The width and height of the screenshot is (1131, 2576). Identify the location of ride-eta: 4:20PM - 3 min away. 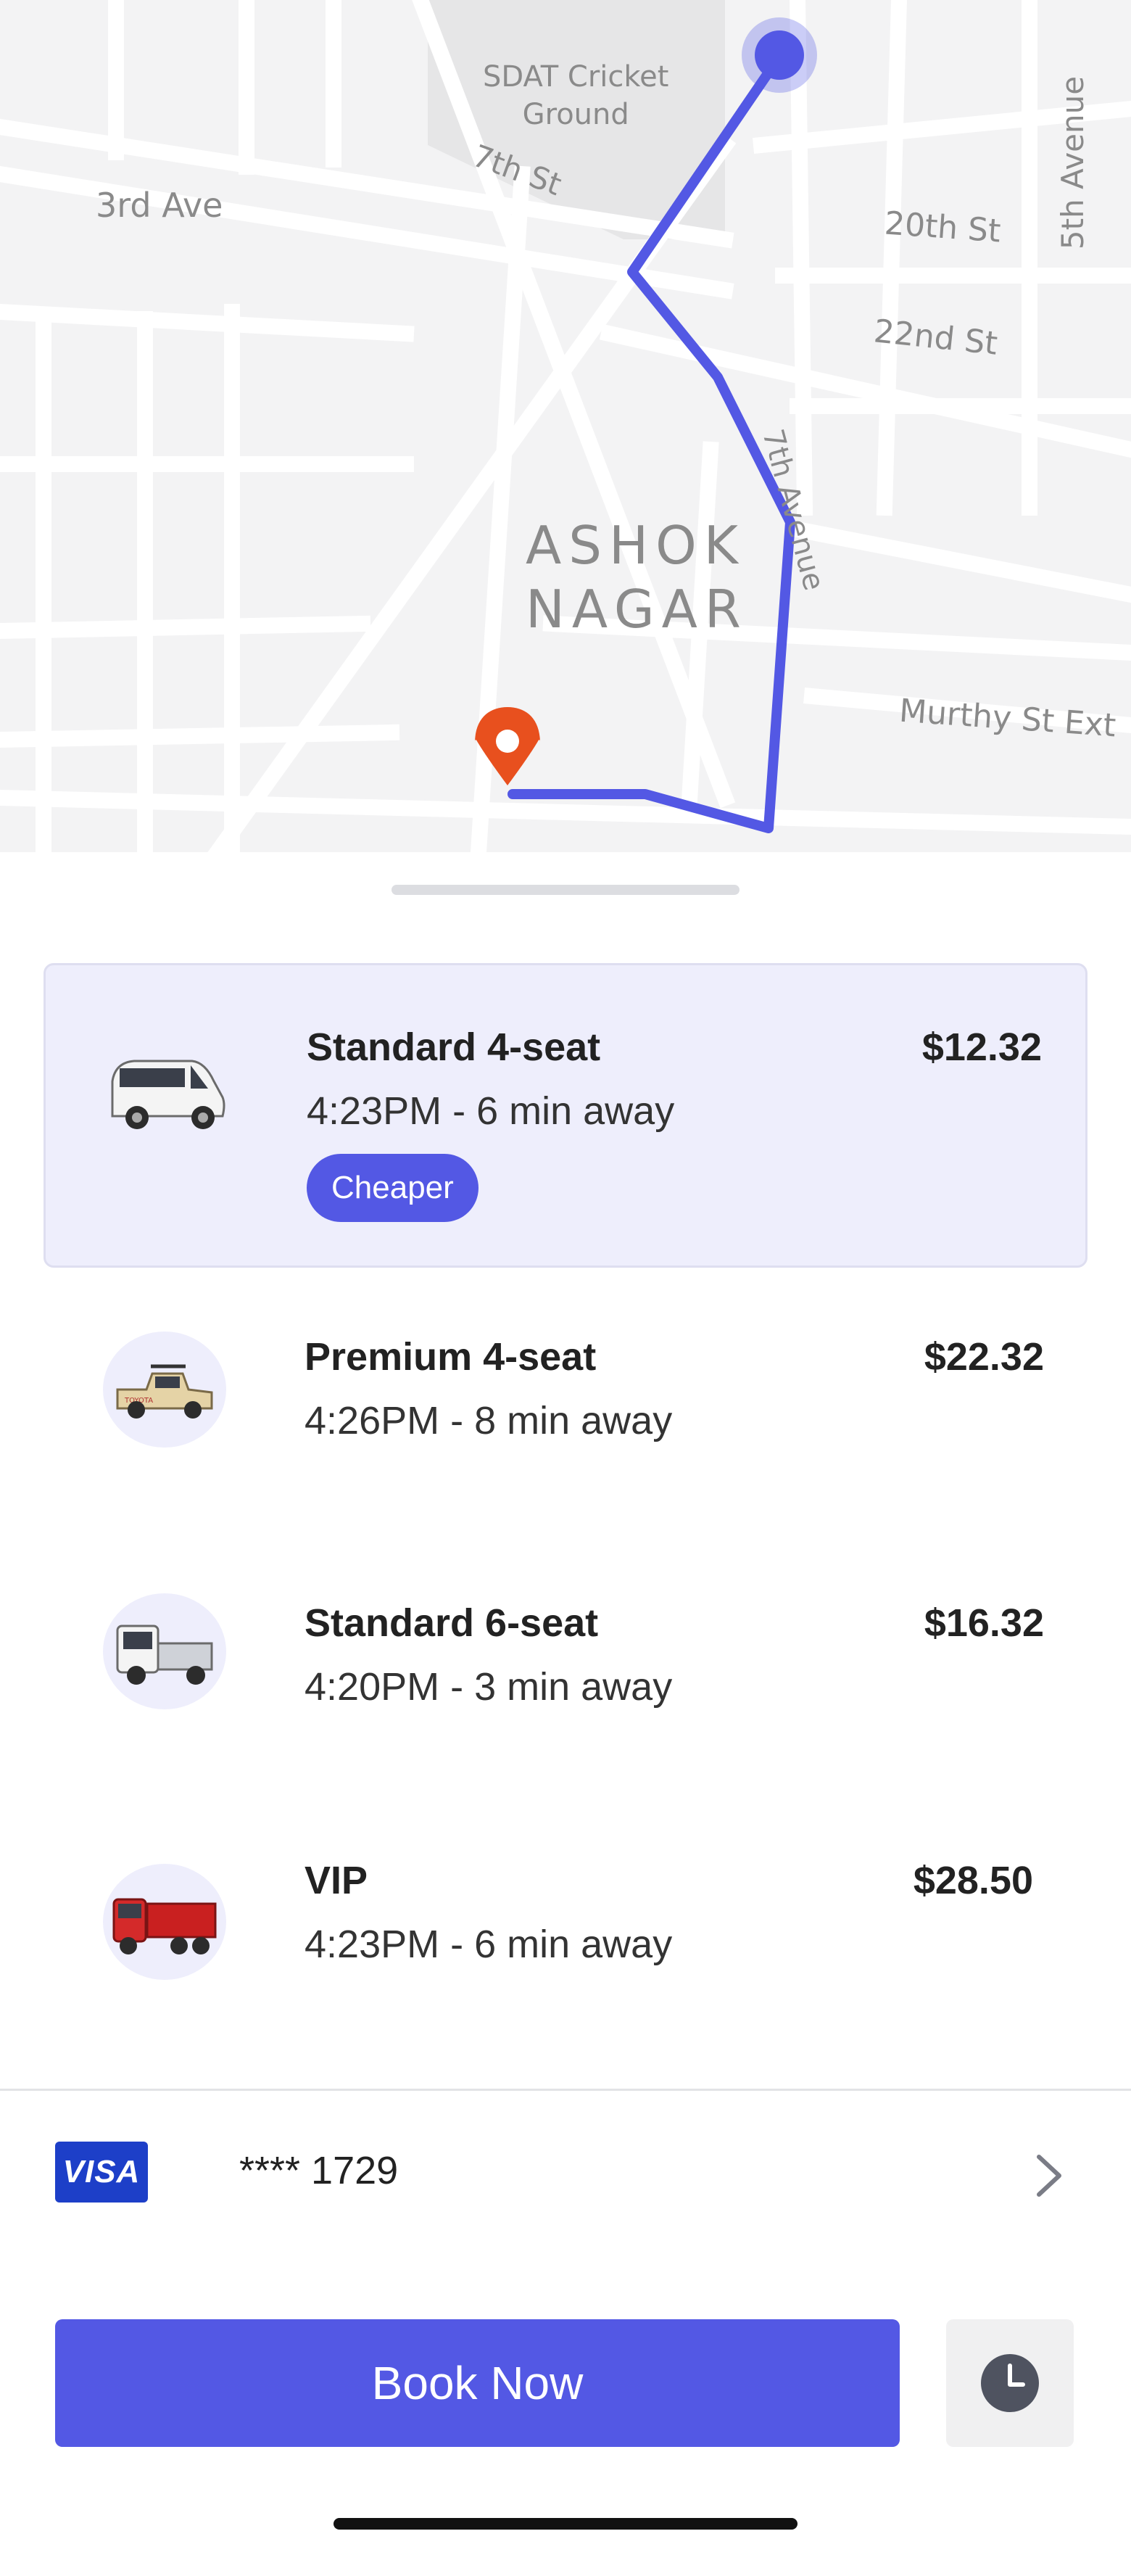
(489, 1687).